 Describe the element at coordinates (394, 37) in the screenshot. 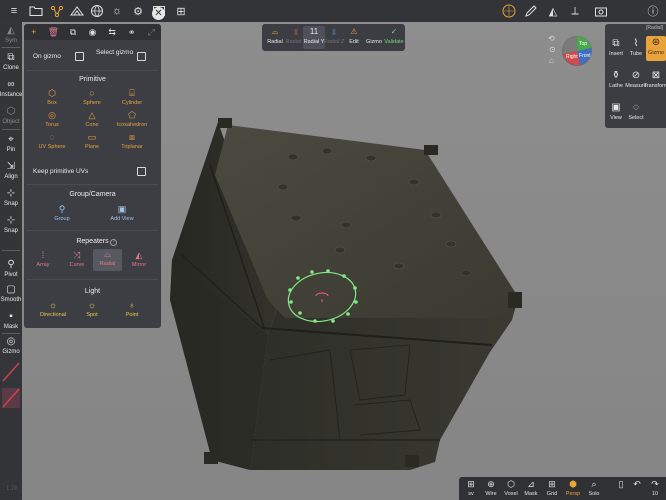

I see `validate-button: ✓ Validate` at that location.